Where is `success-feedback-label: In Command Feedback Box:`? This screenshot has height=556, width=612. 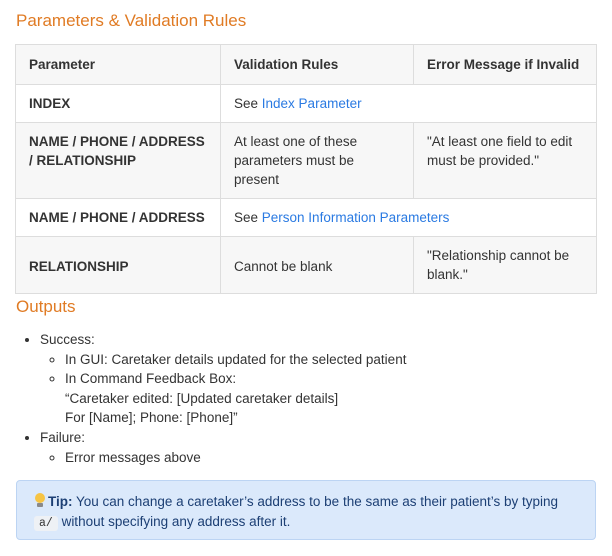
success-feedback-label: In Command Feedback Box: is located at coordinates (151, 379).